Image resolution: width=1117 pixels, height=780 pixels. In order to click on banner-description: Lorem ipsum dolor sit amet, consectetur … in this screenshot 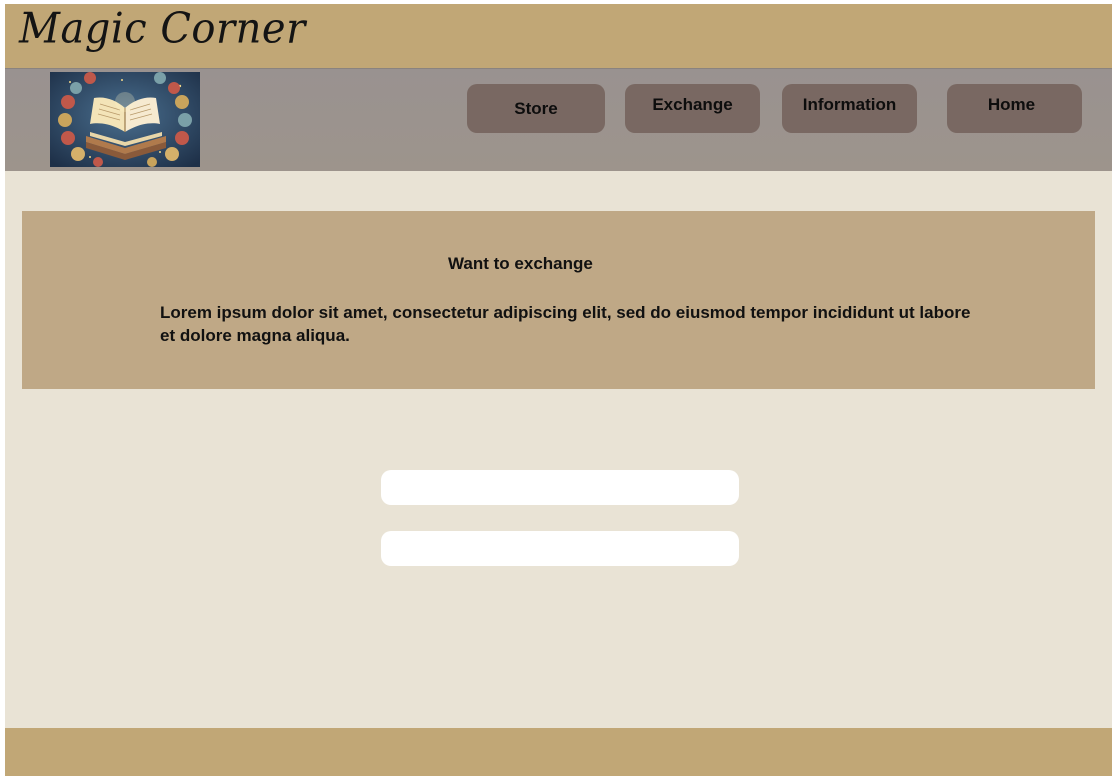, I will do `click(565, 324)`.